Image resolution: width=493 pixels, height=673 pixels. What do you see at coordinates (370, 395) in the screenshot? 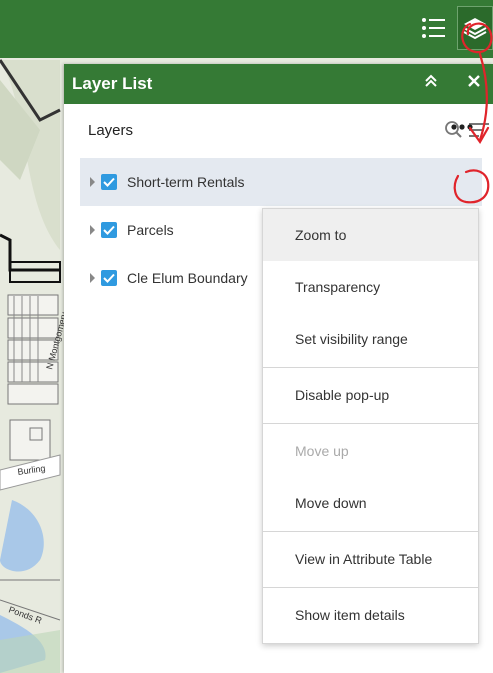
I see `menu-item-disable-popup: Disable pop-up` at bounding box center [370, 395].